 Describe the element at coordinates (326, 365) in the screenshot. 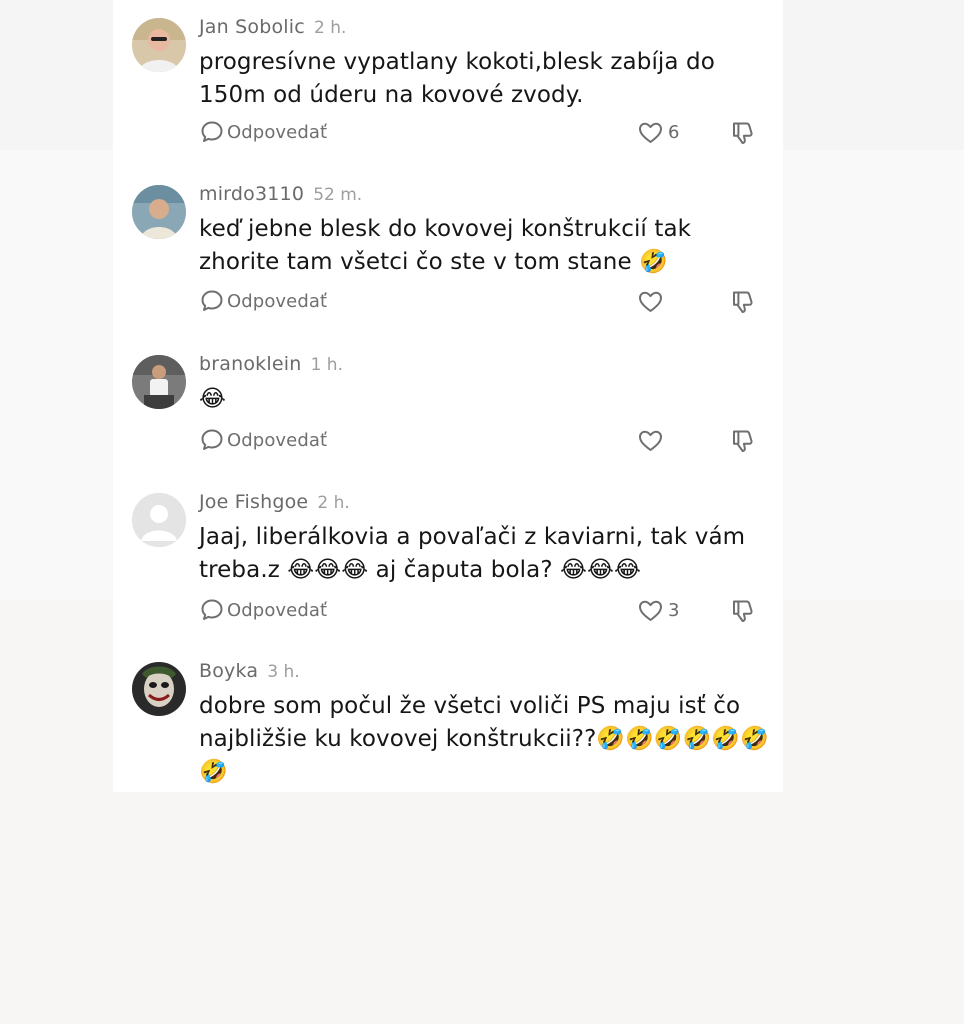

I see `timestamp: 1 h.` at that location.